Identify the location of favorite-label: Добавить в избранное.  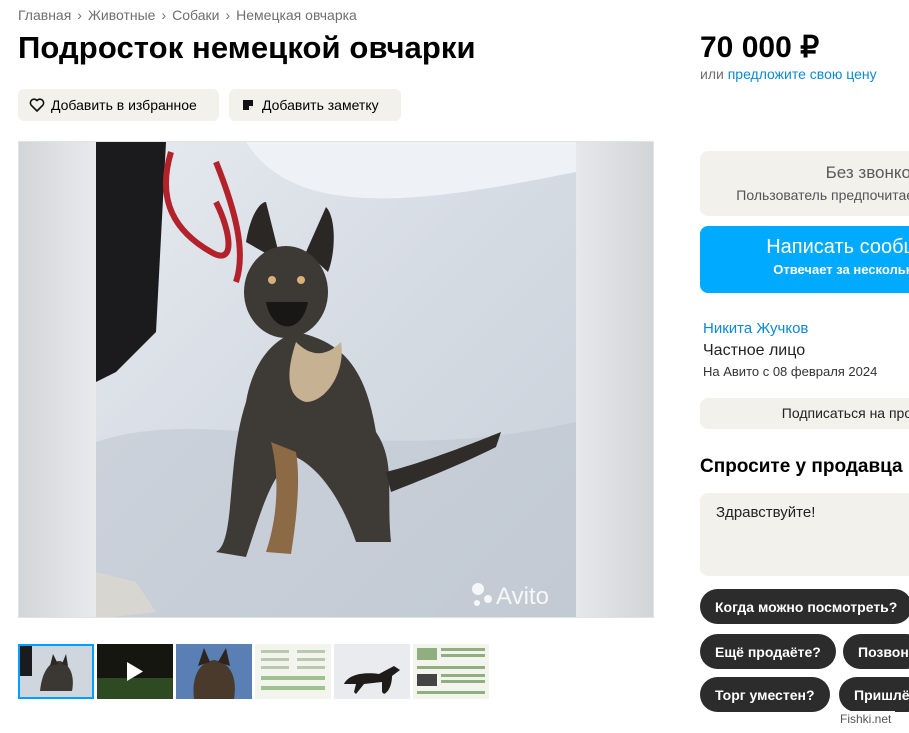
(124, 105).